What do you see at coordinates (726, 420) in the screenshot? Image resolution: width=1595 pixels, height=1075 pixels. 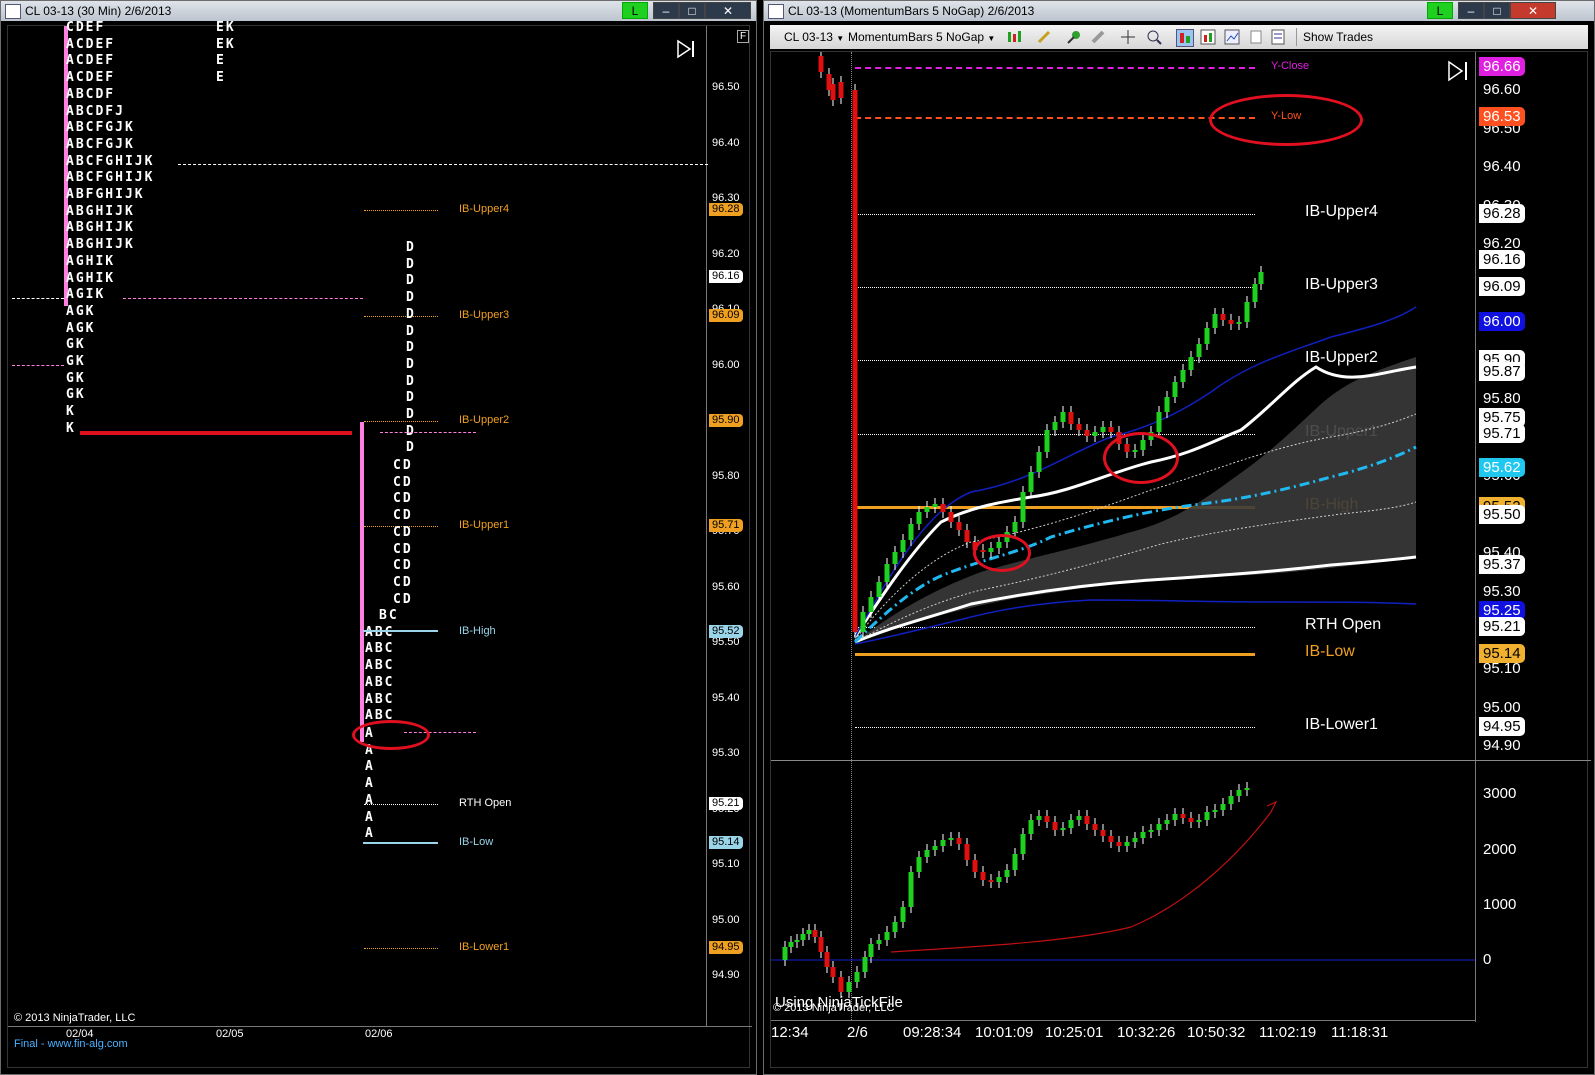 I see `price-tag: 95.90` at bounding box center [726, 420].